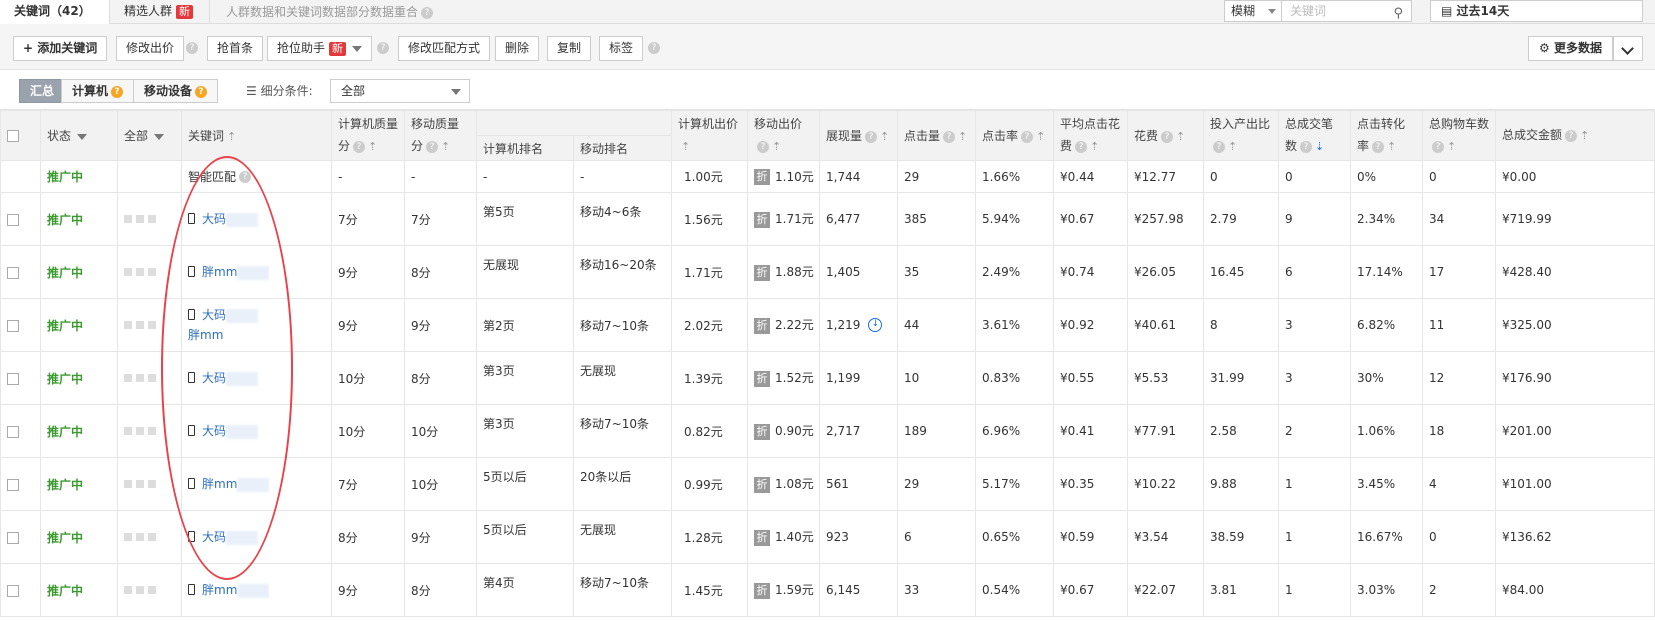 The width and height of the screenshot is (1655, 621). Describe the element at coordinates (1241, 135) in the screenshot. I see `header-roi: 投入产出比? ⇡` at that location.